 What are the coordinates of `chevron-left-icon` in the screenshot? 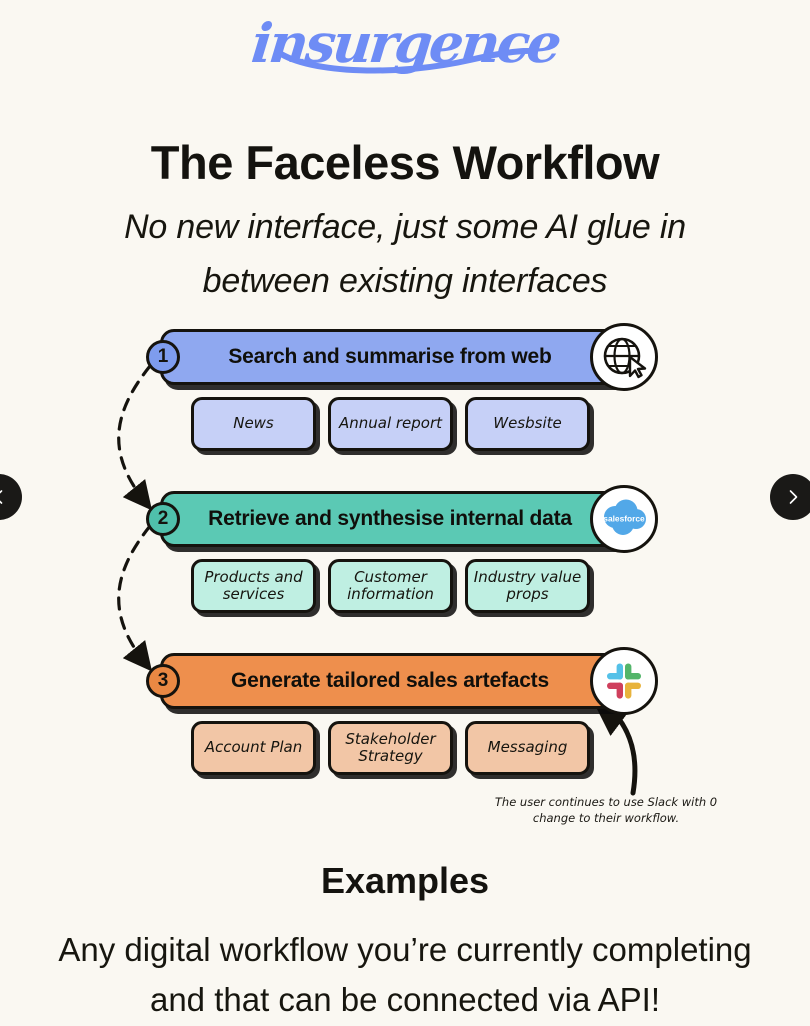 It's located at (1, 497).